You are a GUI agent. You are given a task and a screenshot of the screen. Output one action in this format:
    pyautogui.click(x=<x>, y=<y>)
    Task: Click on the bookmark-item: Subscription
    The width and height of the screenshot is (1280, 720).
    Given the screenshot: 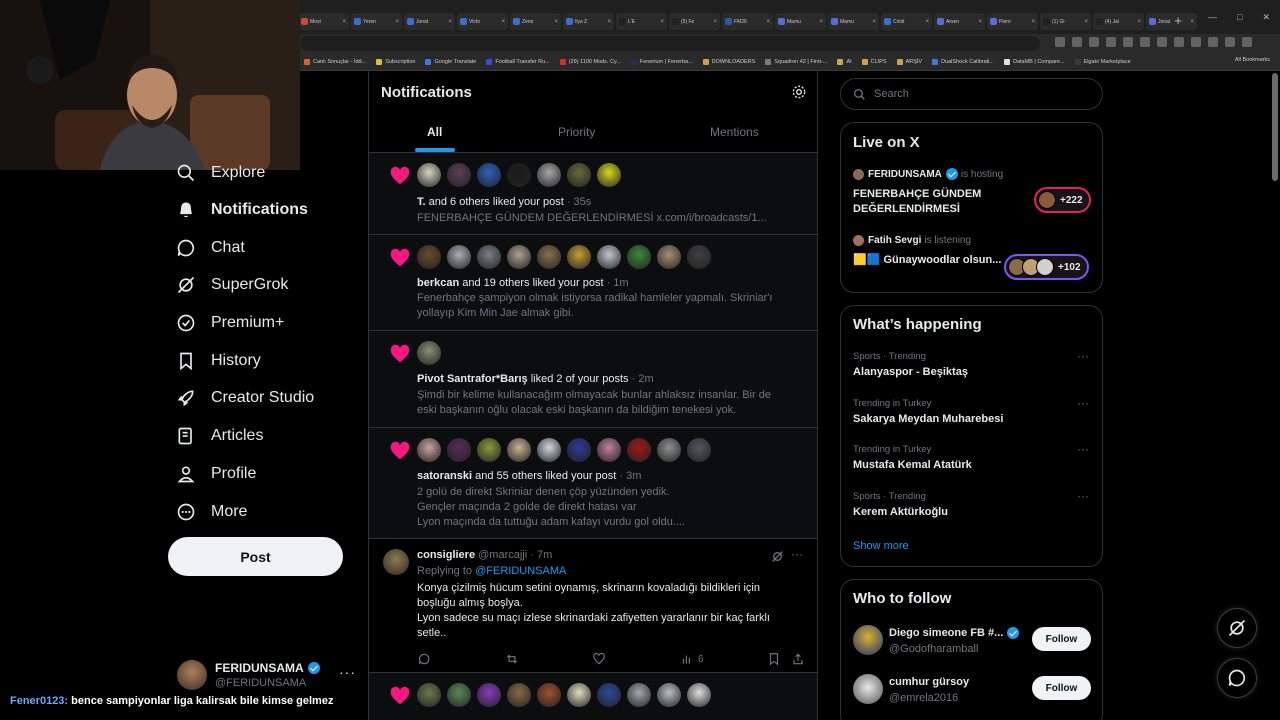 What is the action you would take?
    pyautogui.click(x=395, y=61)
    